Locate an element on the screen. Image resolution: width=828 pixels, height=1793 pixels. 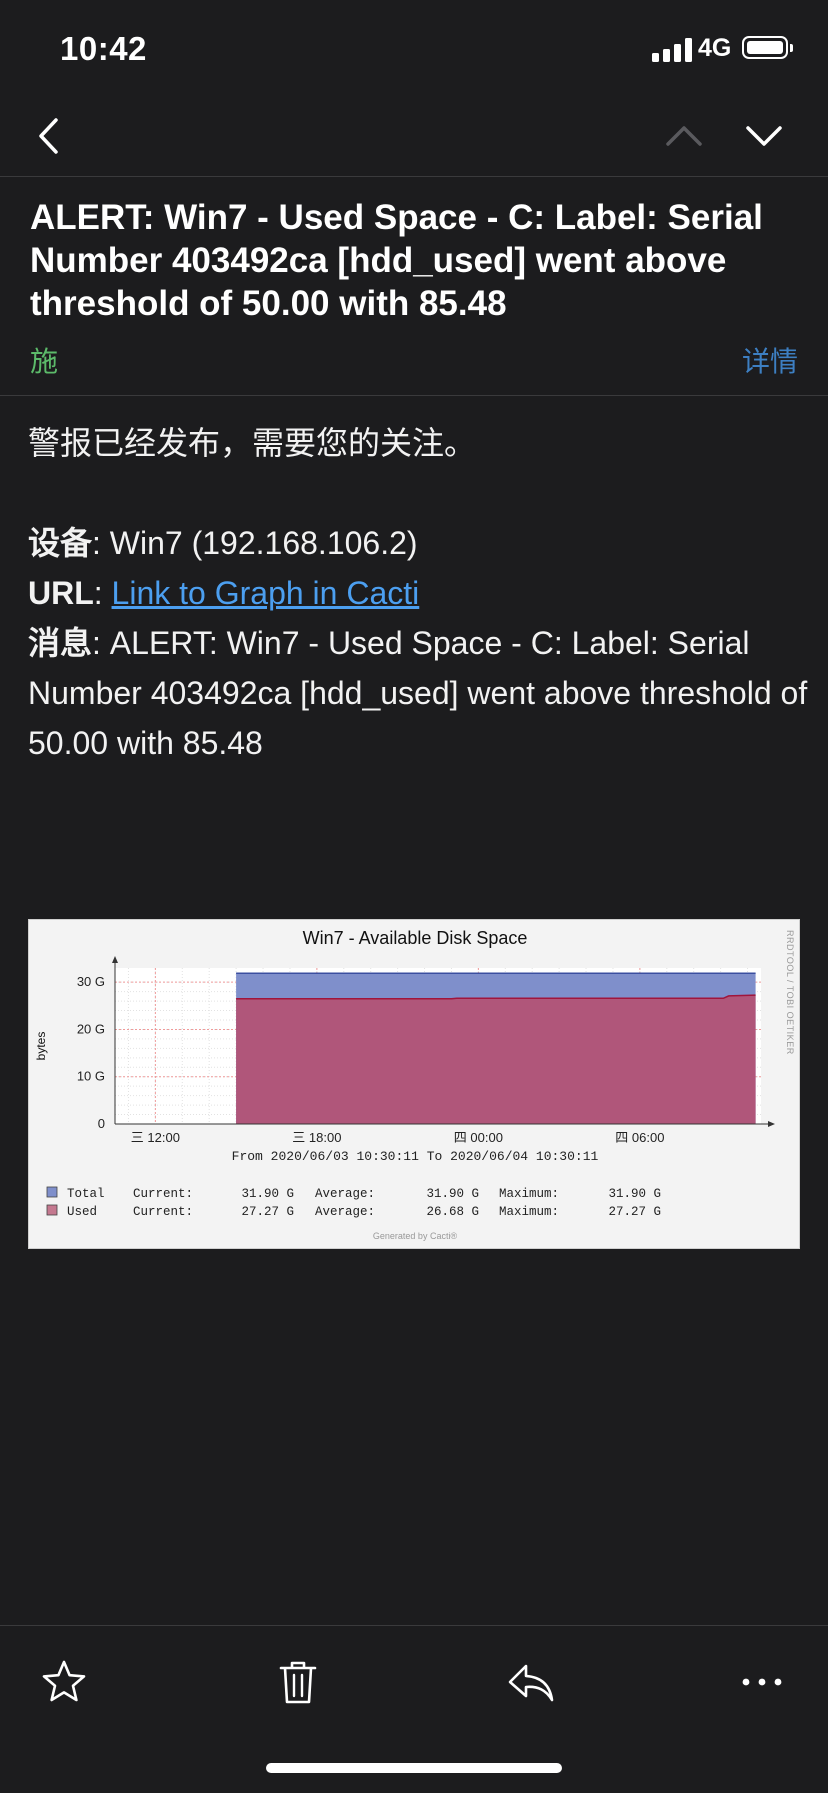
details-link: 详情 is located at coordinates (770, 360).